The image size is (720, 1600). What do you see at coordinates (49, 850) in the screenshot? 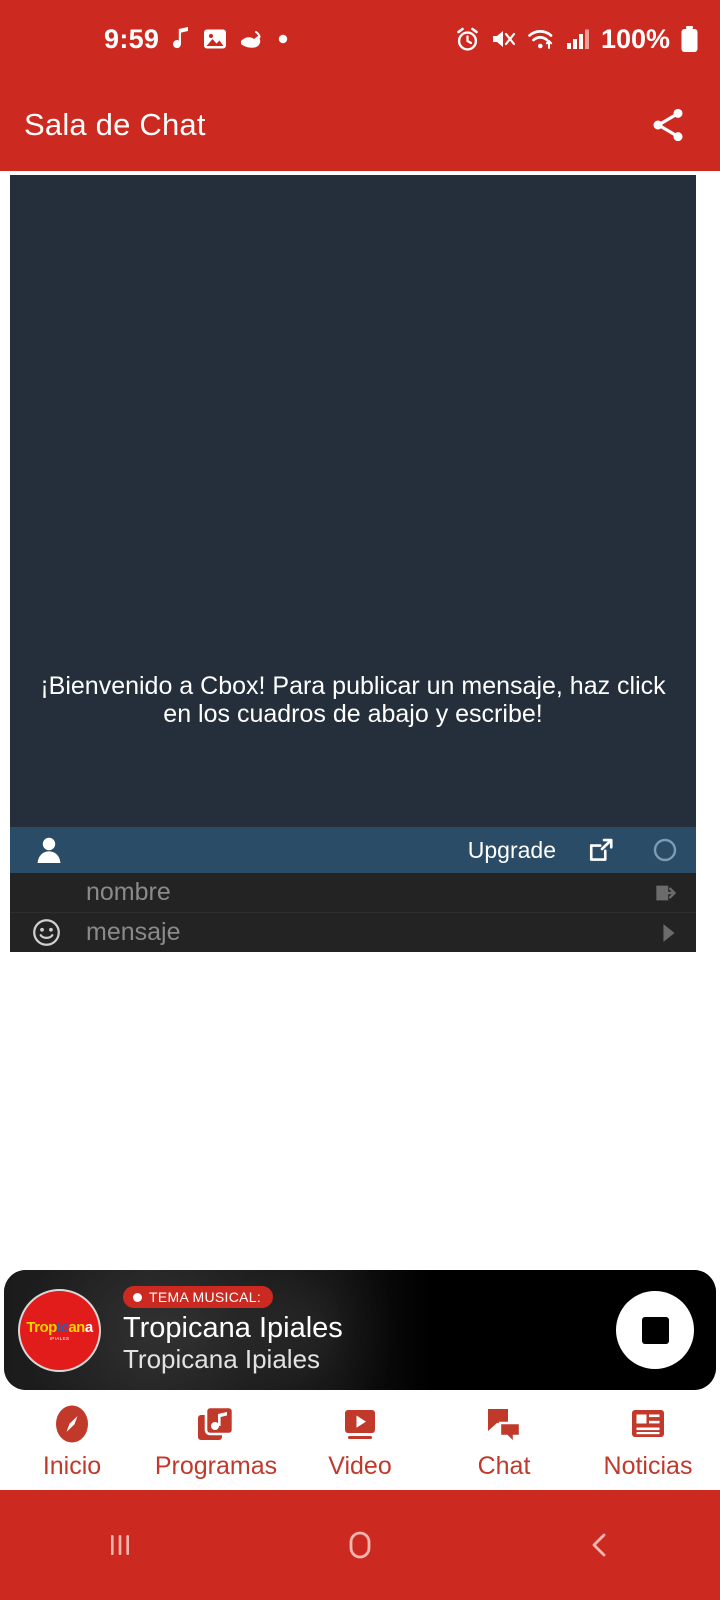
I see `user-icon` at bounding box center [49, 850].